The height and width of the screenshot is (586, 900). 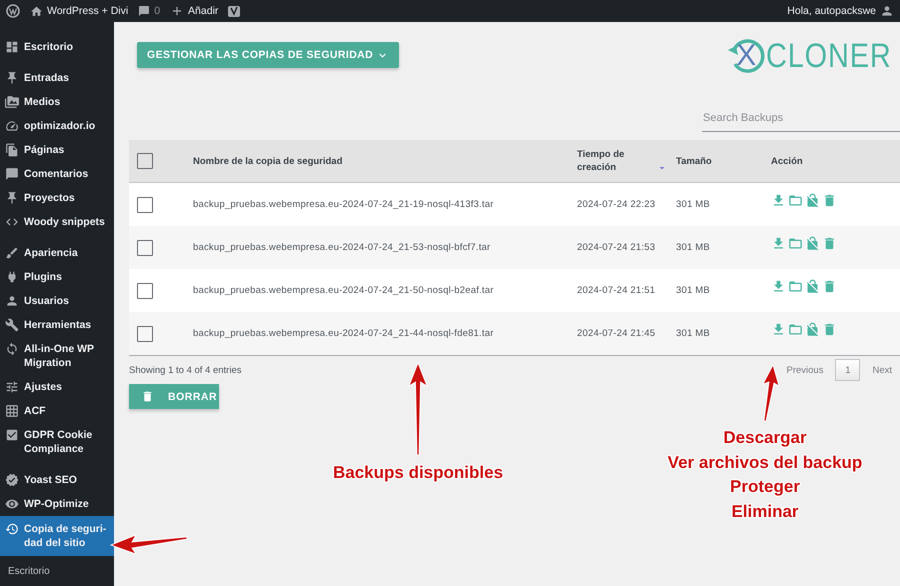 I want to click on menu-item: Escritorio, so click(x=57, y=47).